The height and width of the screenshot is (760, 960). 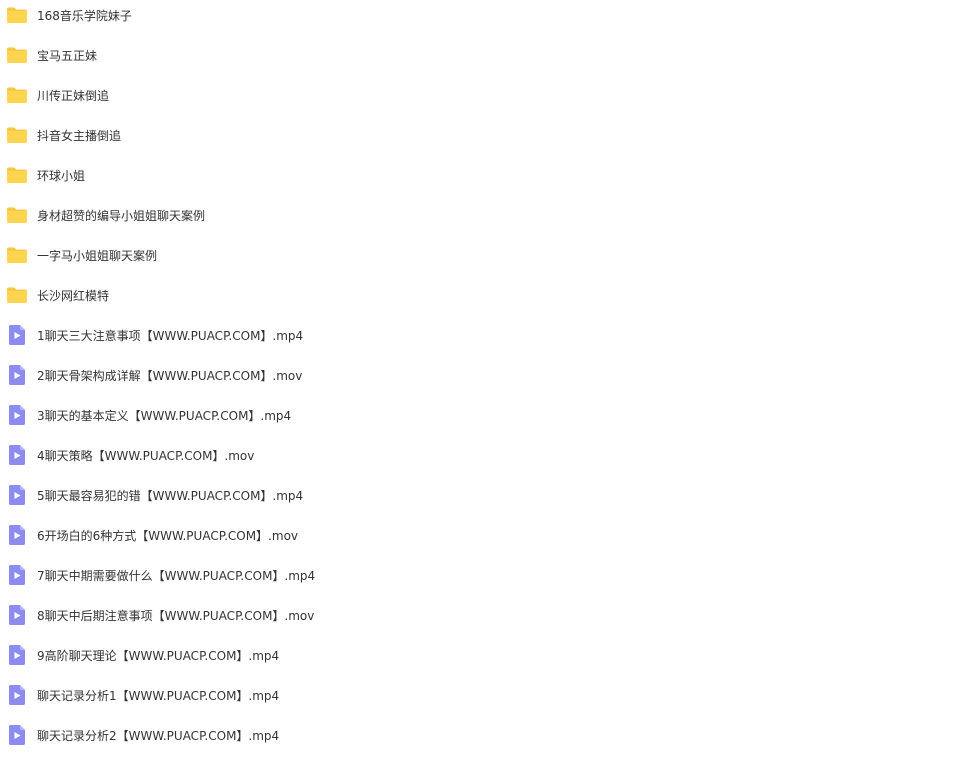 What do you see at coordinates (73, 95) in the screenshot?
I see `folder-name: 川传正妹倒追` at bounding box center [73, 95].